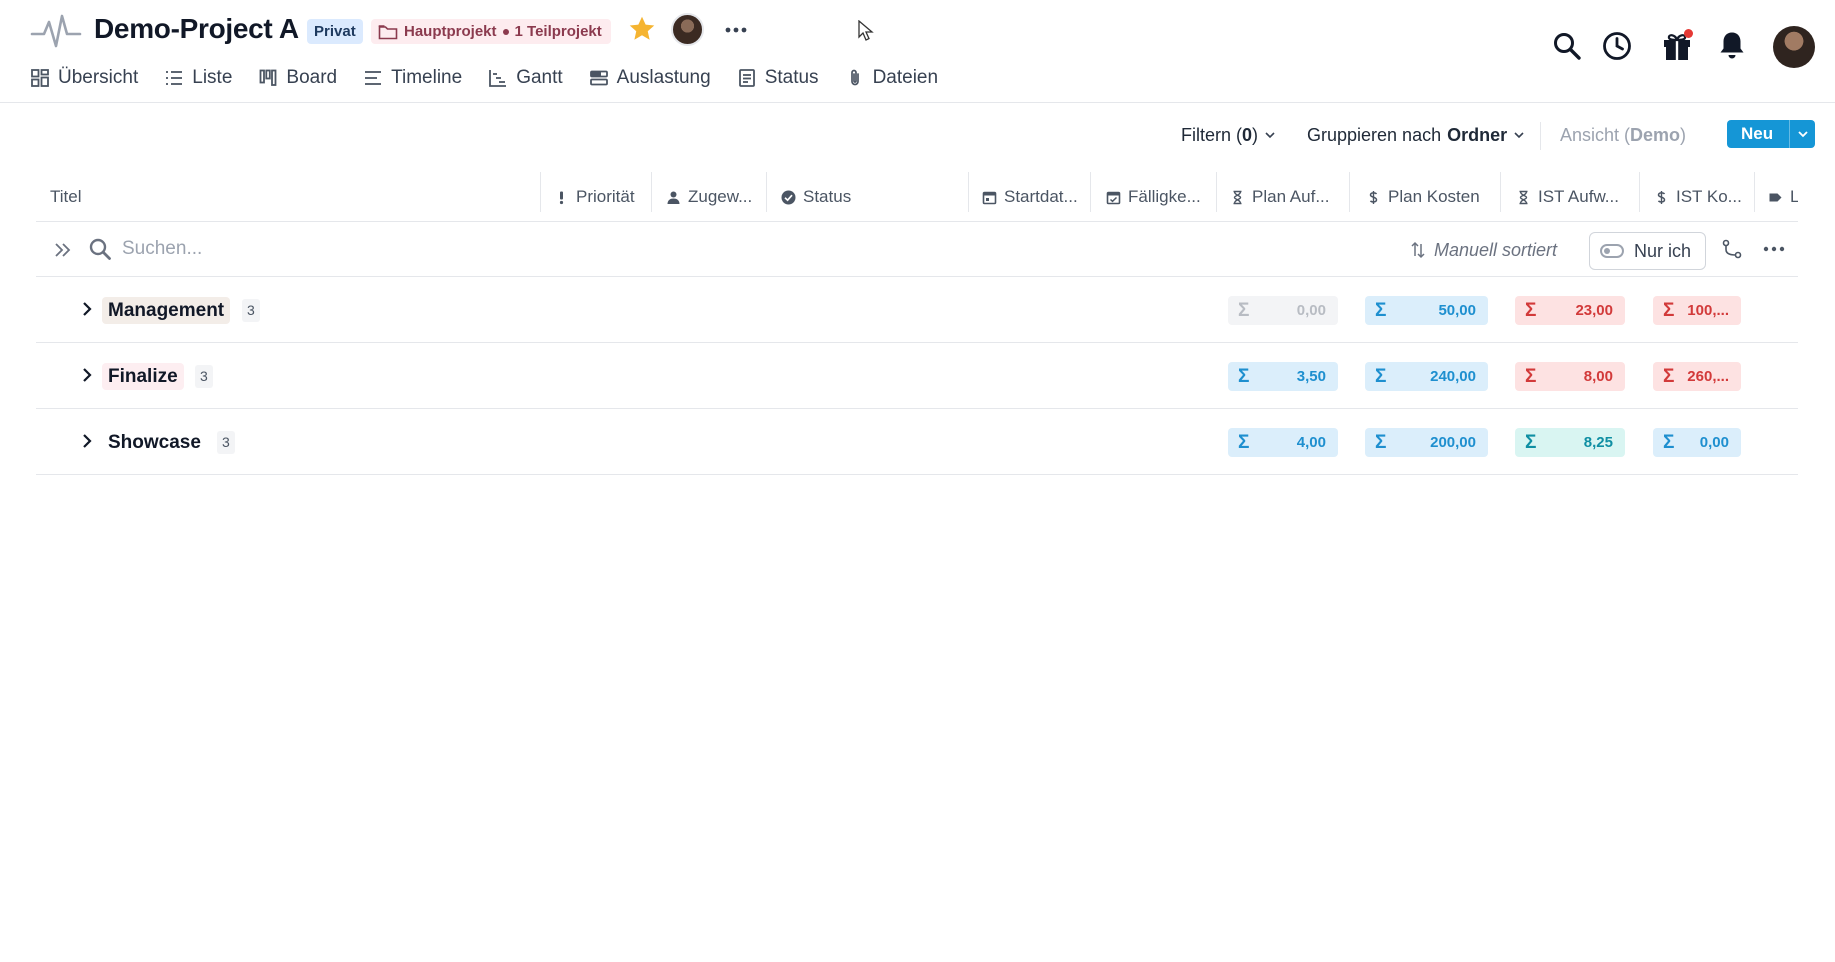 This screenshot has height=962, width=1835. I want to click on only-me-label: Nur ich, so click(1663, 250).